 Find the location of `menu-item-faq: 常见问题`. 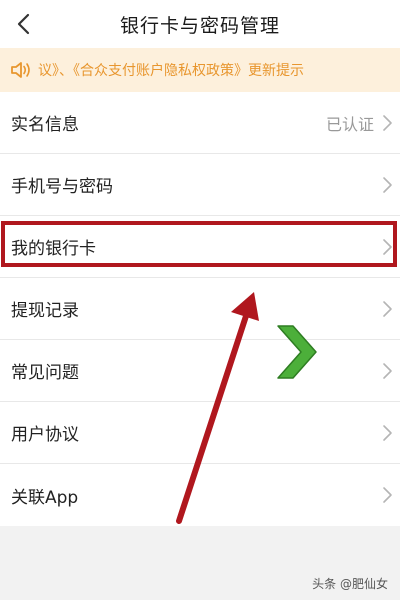

menu-item-faq: 常见问题 is located at coordinates (200, 371).